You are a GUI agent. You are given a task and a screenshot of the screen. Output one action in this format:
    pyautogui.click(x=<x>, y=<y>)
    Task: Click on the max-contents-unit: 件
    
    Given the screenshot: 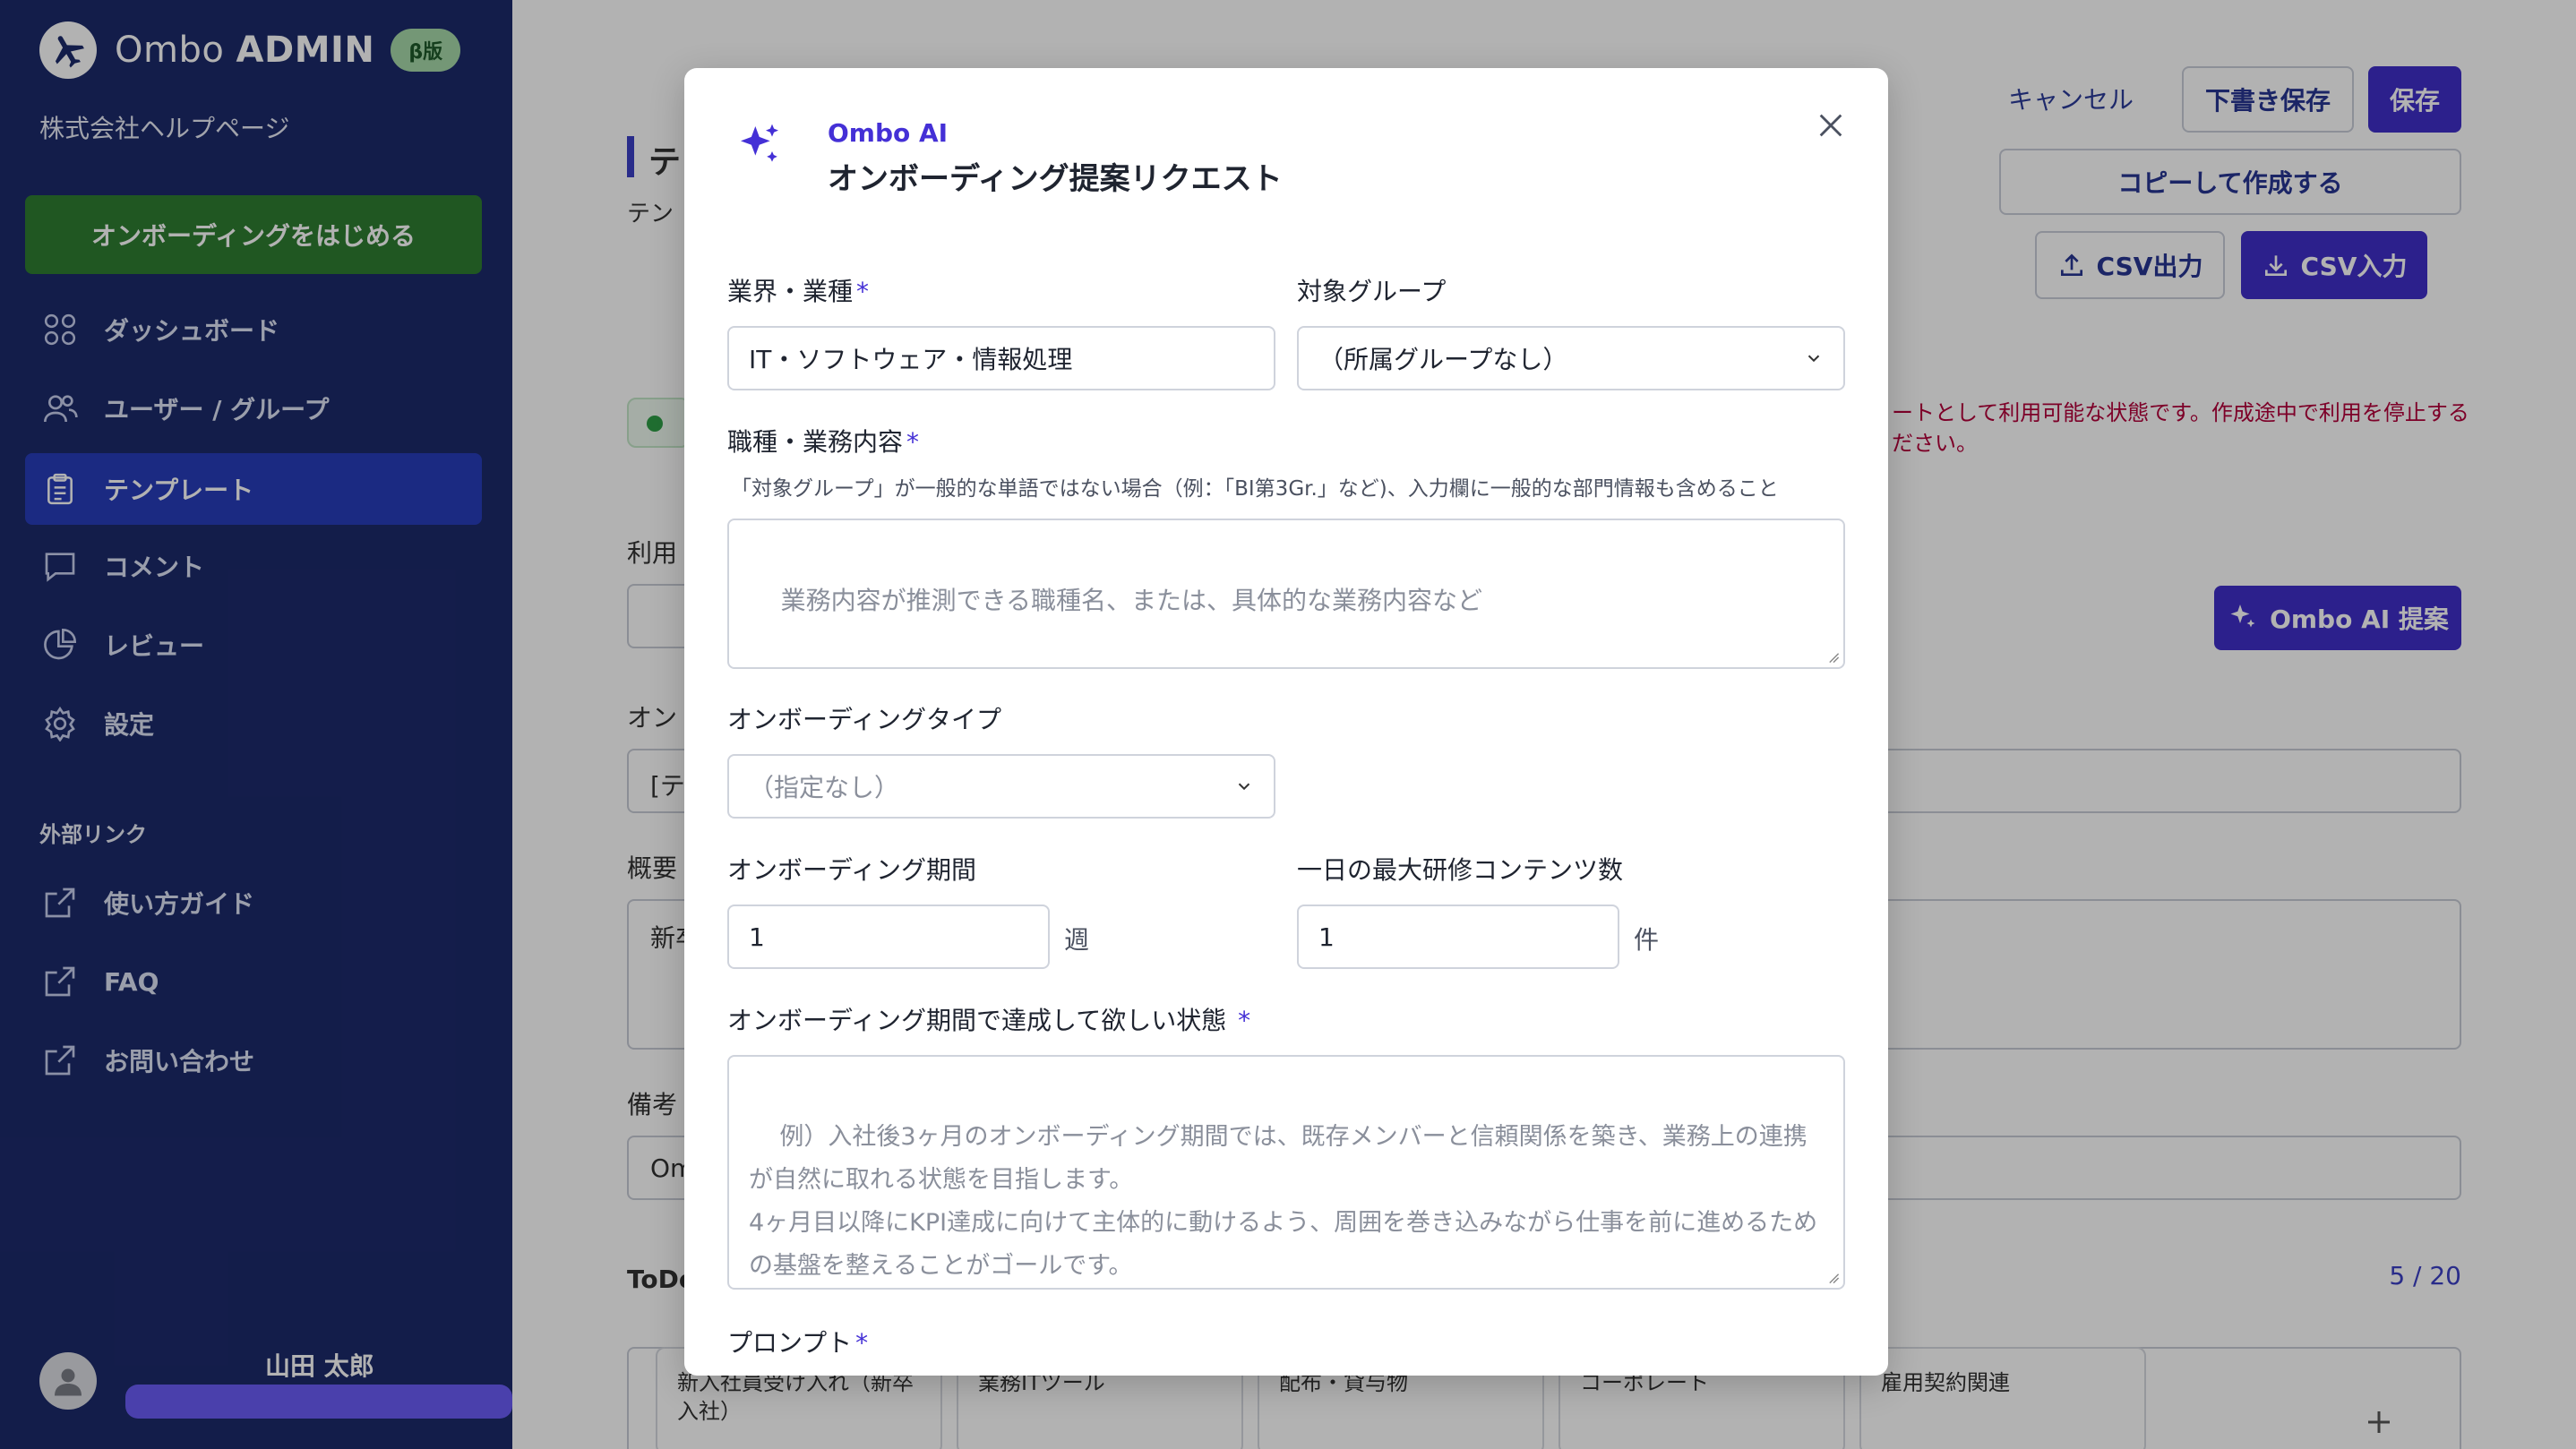 What is the action you would take?
    pyautogui.click(x=1647, y=940)
    